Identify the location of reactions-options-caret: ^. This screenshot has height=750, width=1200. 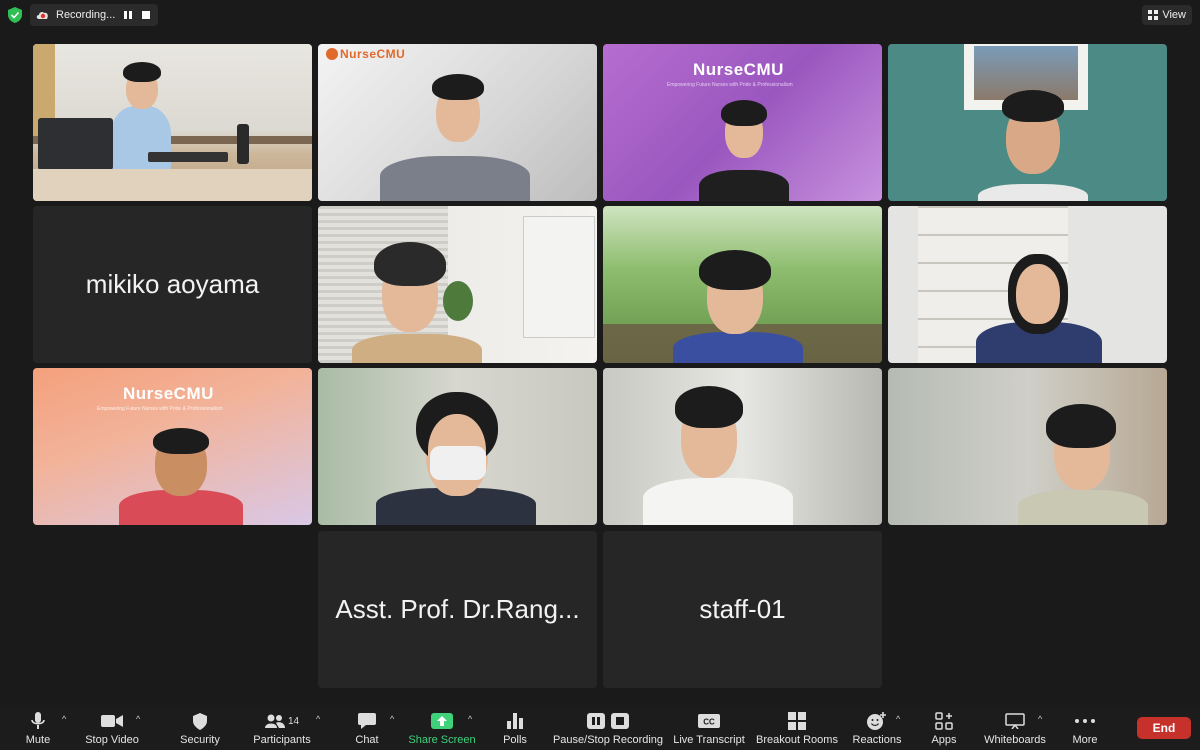
(898, 719).